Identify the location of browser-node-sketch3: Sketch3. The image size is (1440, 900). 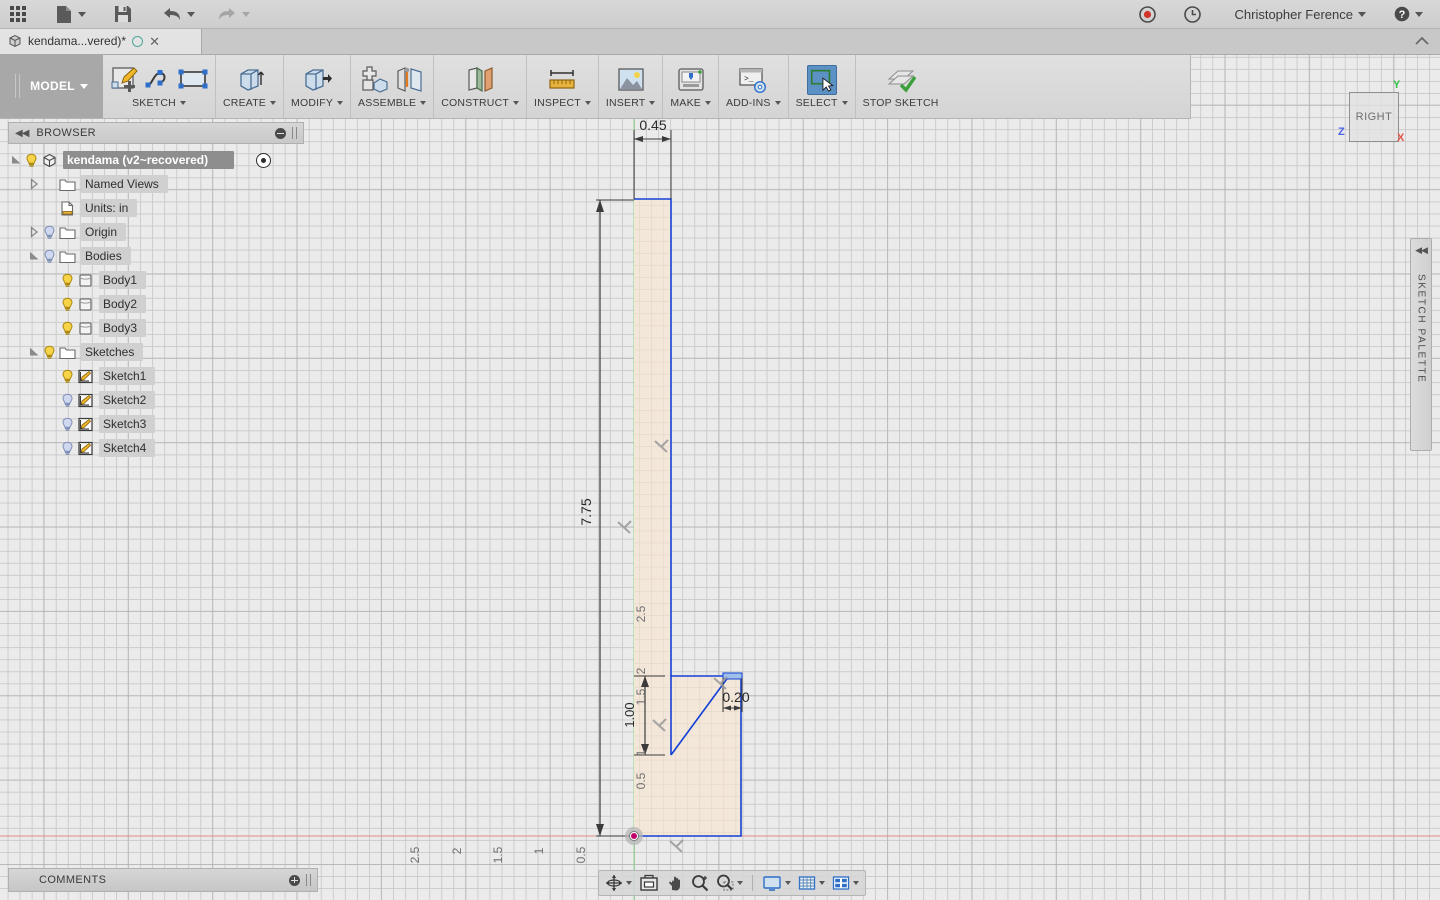
(174, 424).